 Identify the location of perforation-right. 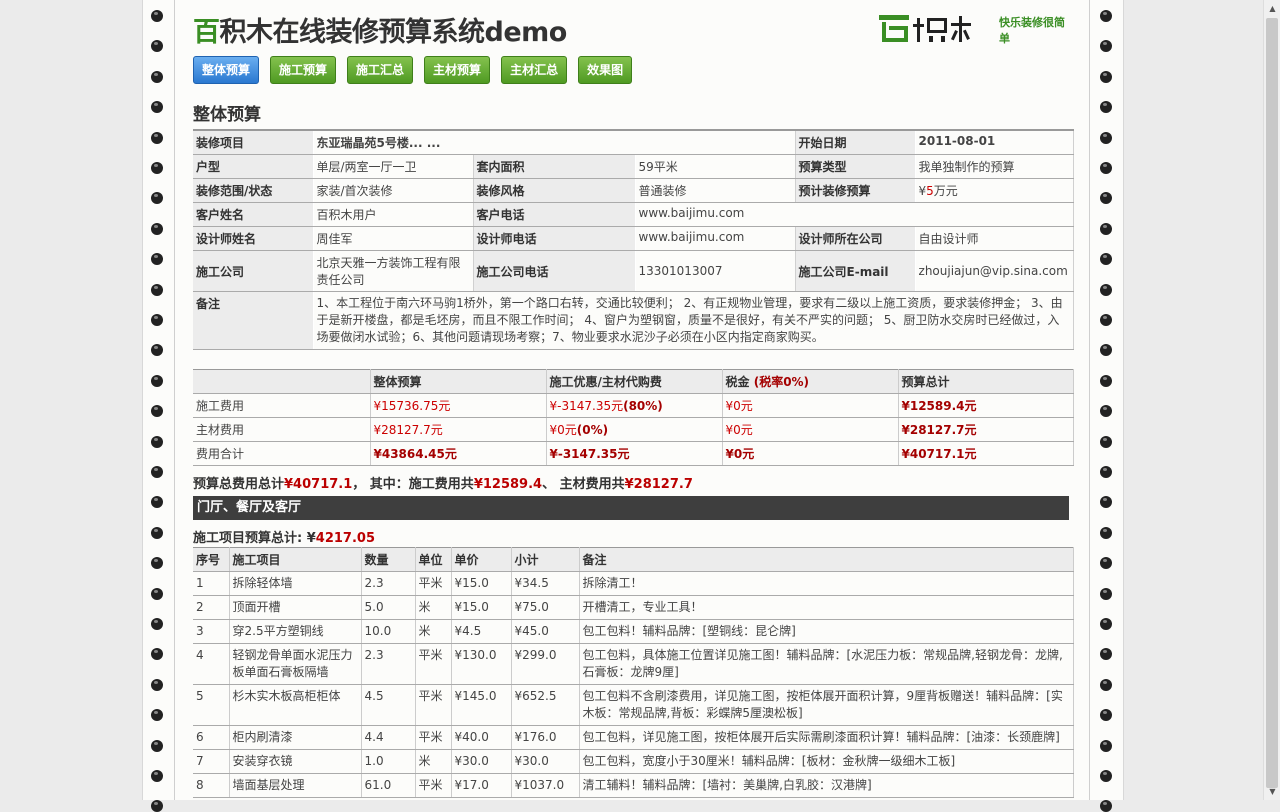
(1107, 406).